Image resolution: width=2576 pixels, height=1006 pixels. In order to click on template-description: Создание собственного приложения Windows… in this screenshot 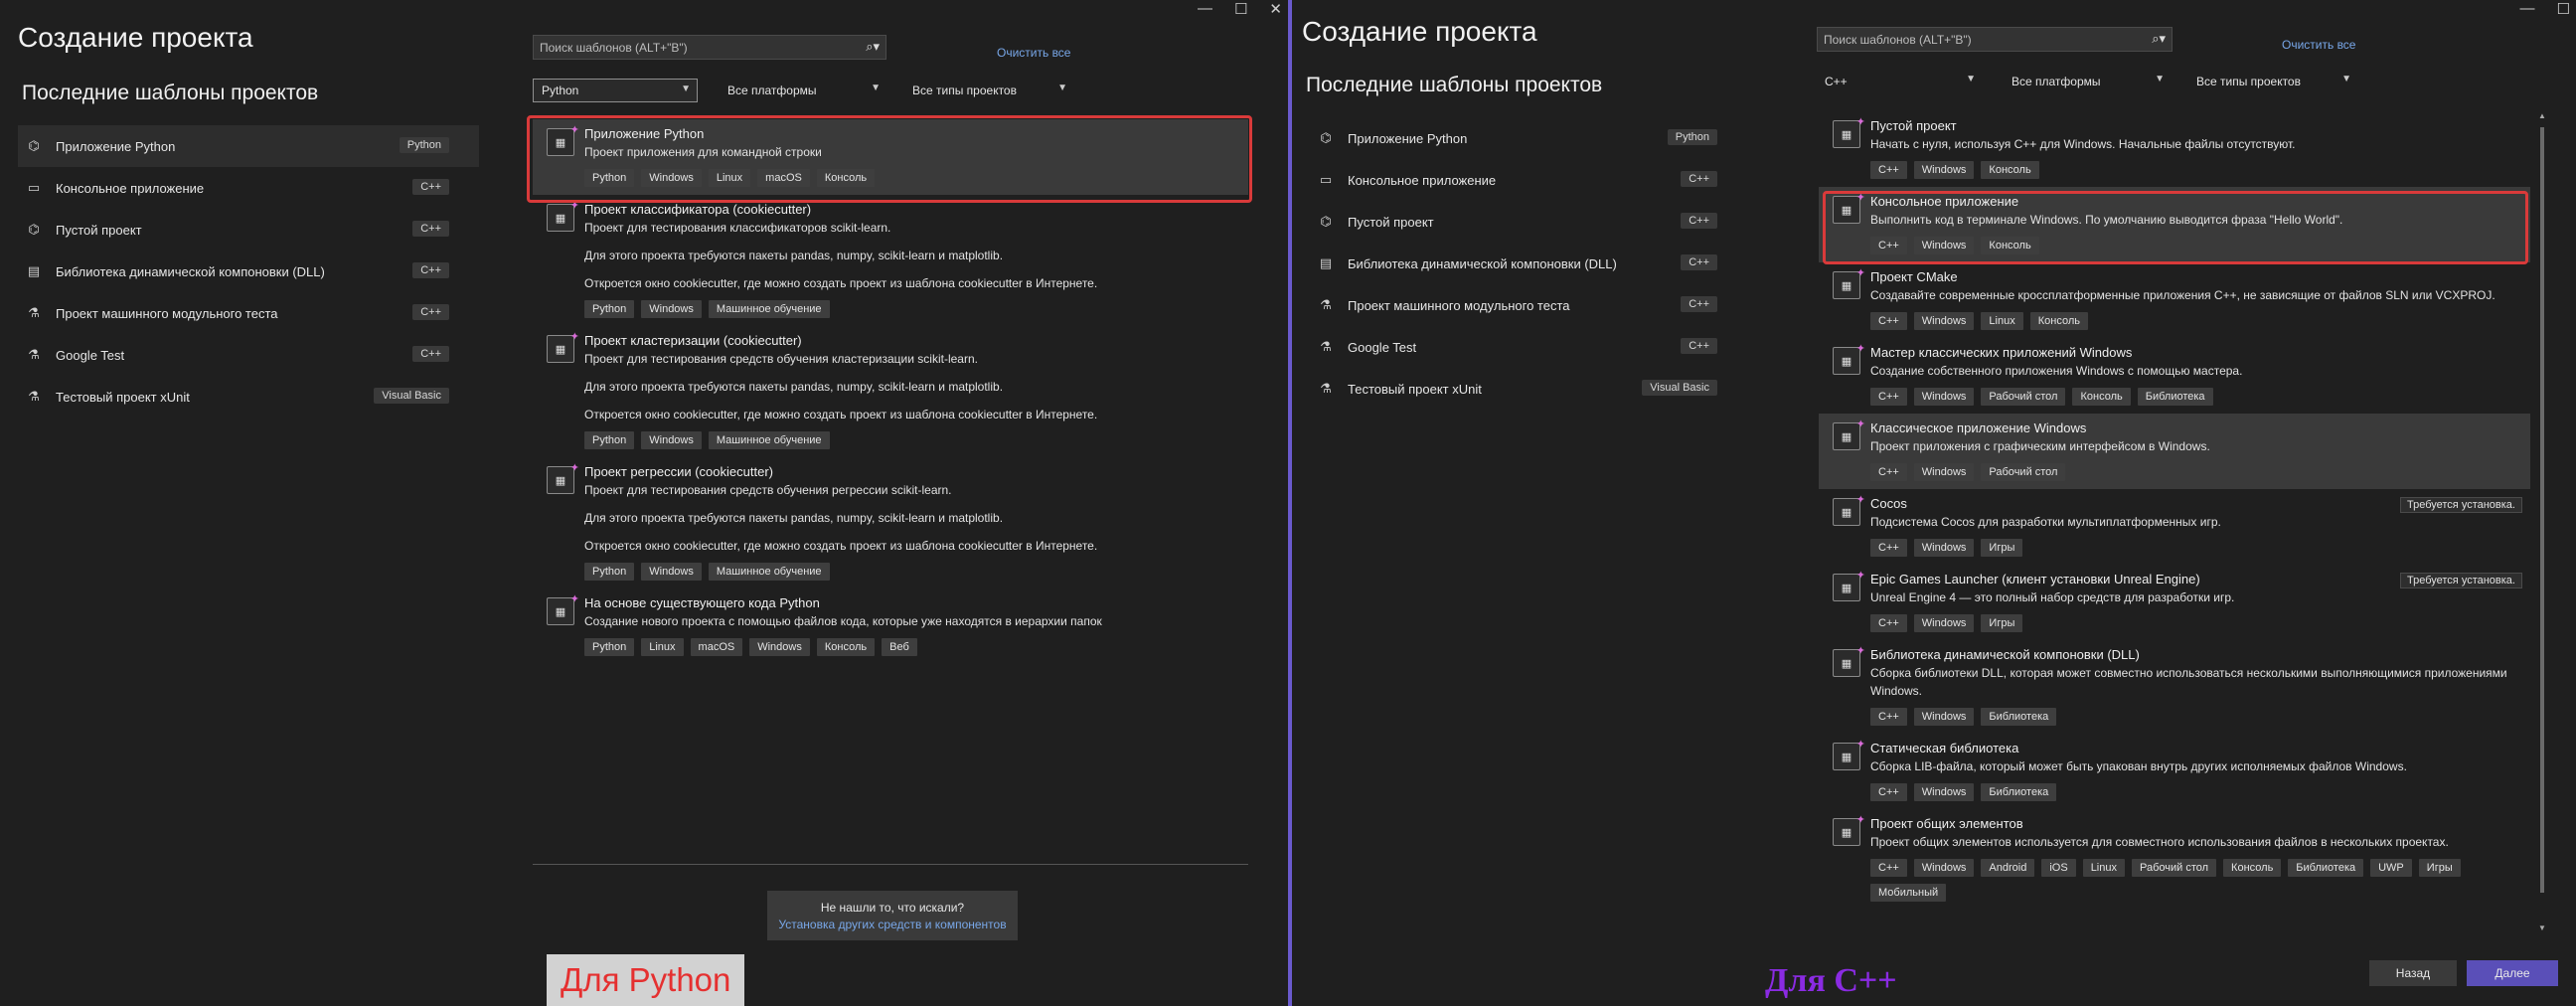, I will do `click(2056, 371)`.